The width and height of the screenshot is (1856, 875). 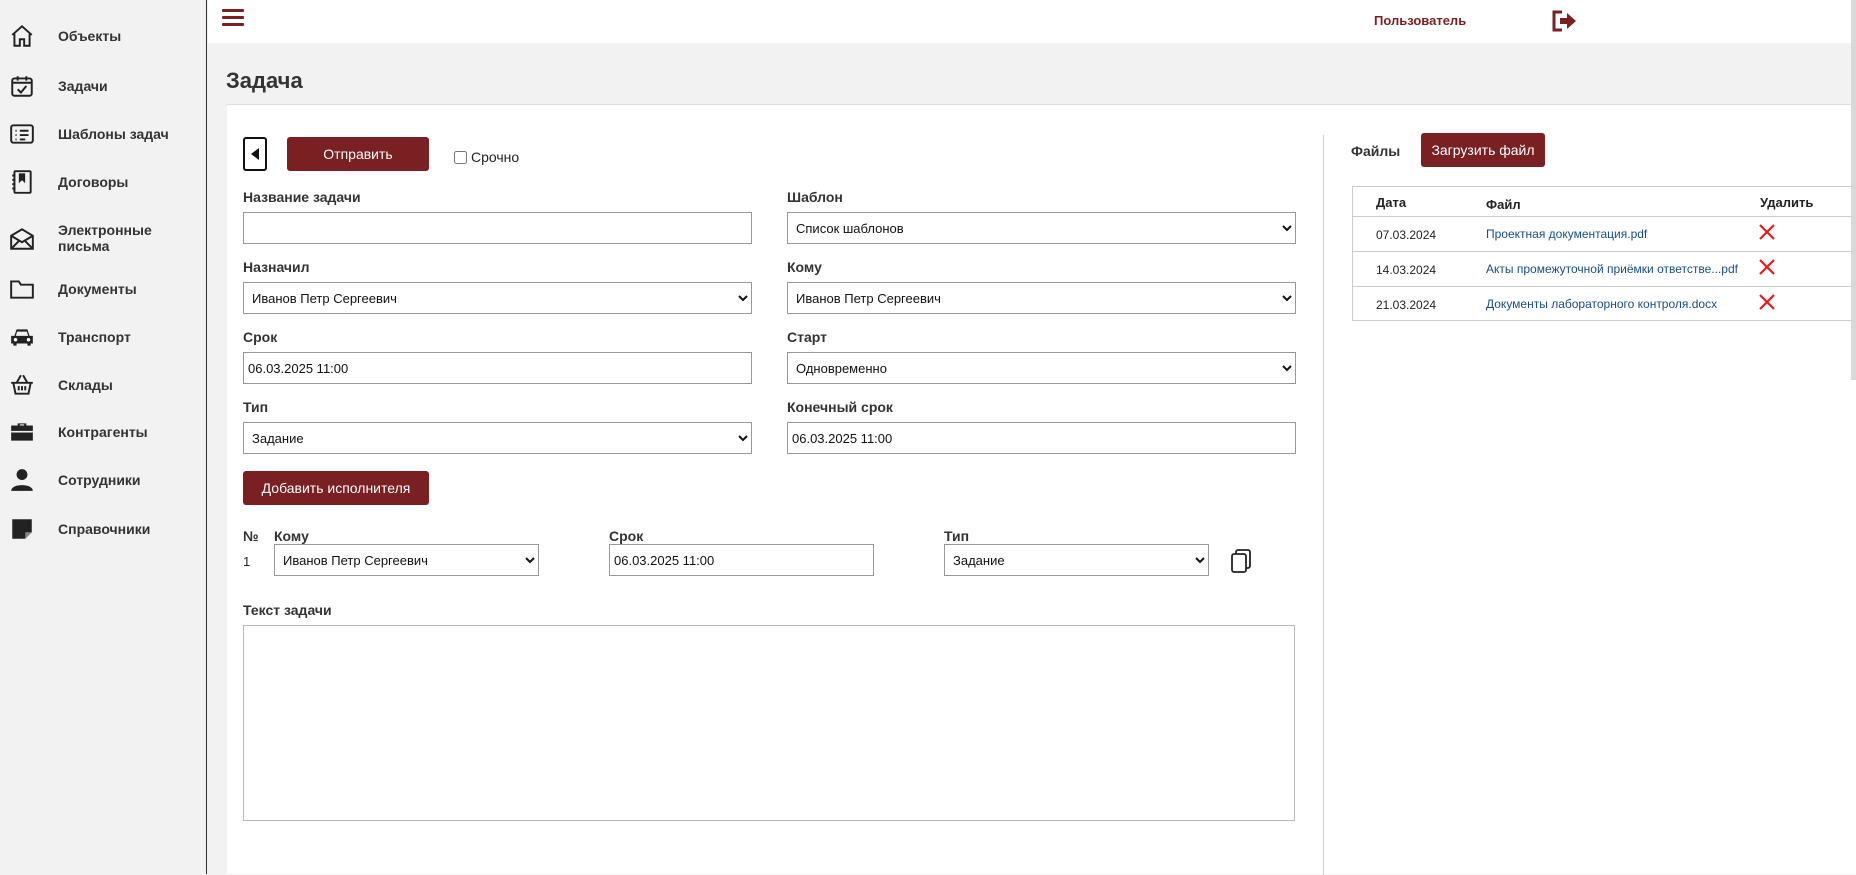 I want to click on back-arrow-icon, so click(x=255, y=154).